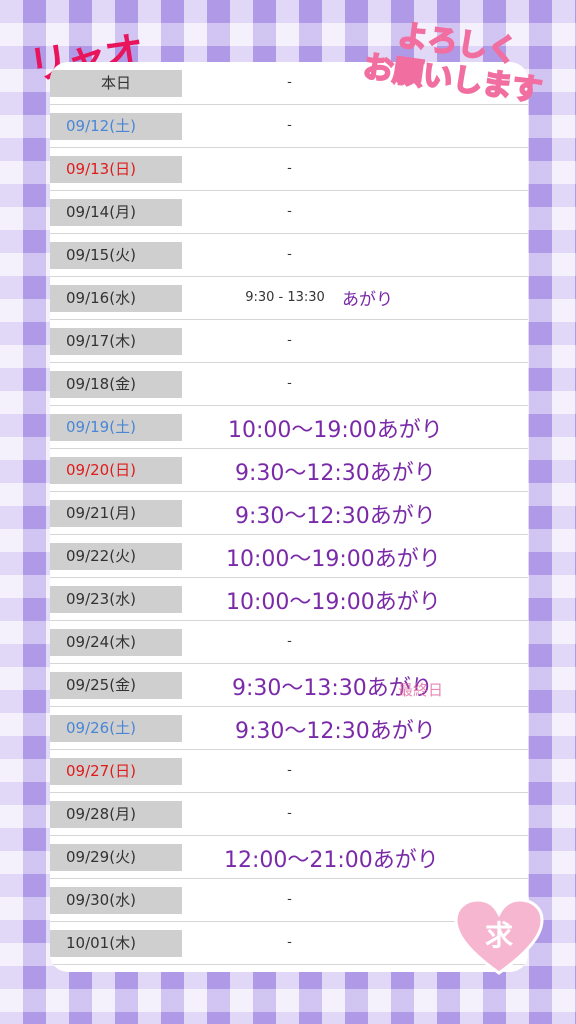  Describe the element at coordinates (116, 556) in the screenshot. I see `schedule-date: 09/22(火)` at that location.